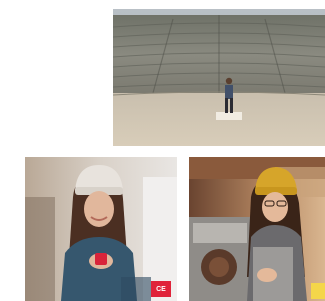 The image size is (325, 301). Describe the element at coordinates (318, 291) in the screenshot. I see `yellow-badge` at that location.